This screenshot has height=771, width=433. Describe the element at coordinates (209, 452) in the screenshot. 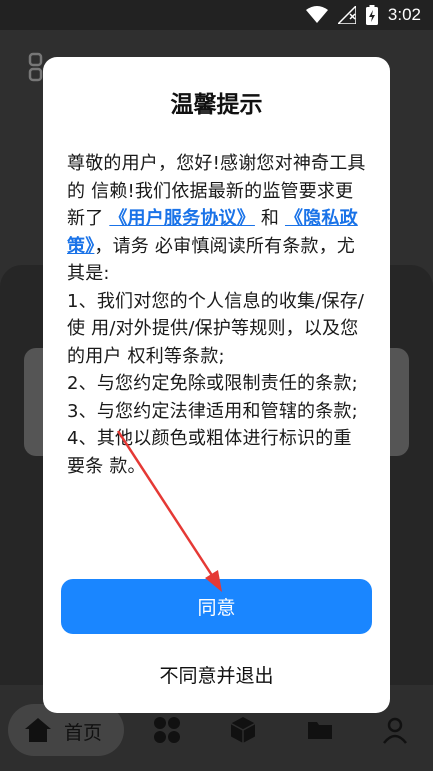

I see `clause-item-4: 4、其他以颜色或粗体进行标识的重要条 款。` at that location.